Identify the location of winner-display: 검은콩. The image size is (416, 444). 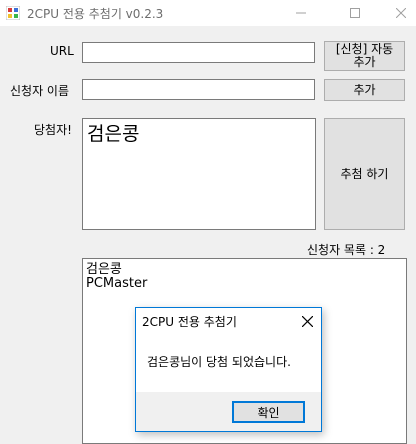
(199, 174).